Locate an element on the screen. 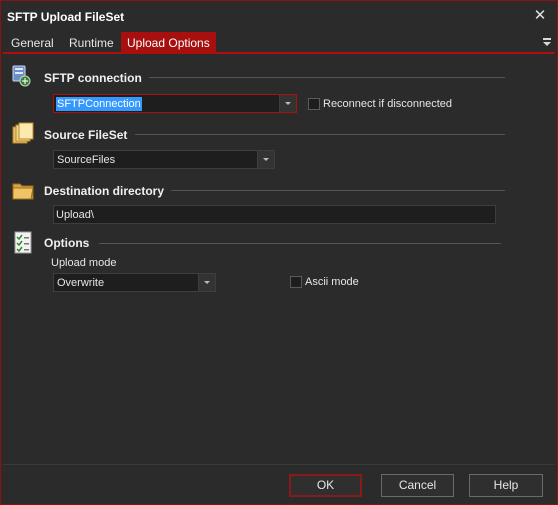  ok-button: OK is located at coordinates (325, 485).